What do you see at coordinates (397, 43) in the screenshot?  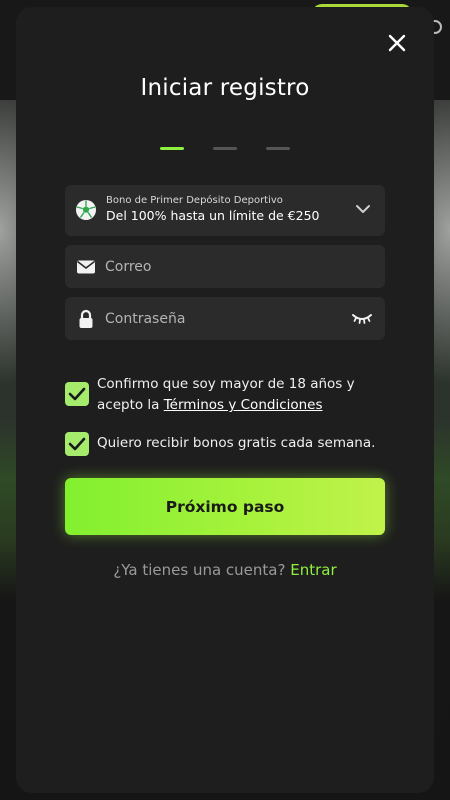 I see `close-icon` at bounding box center [397, 43].